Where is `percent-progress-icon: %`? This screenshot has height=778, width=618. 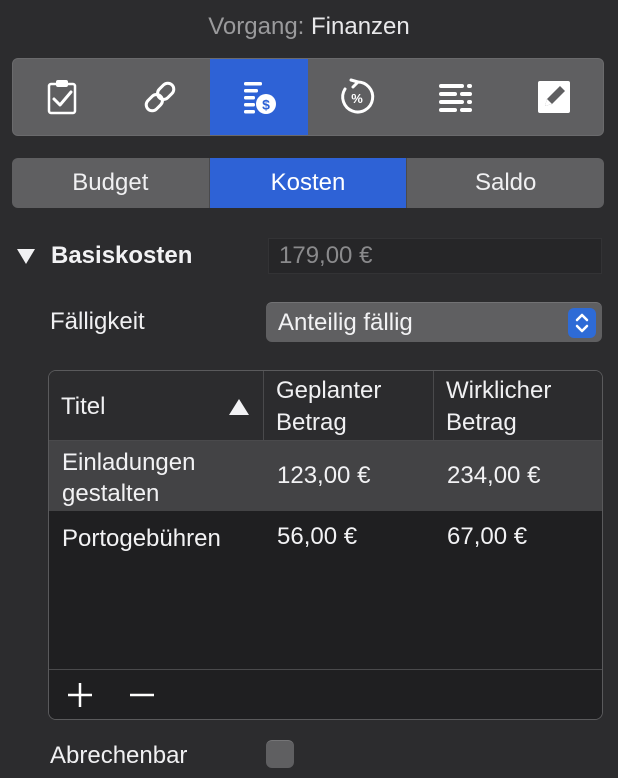 percent-progress-icon: % is located at coordinates (358, 96).